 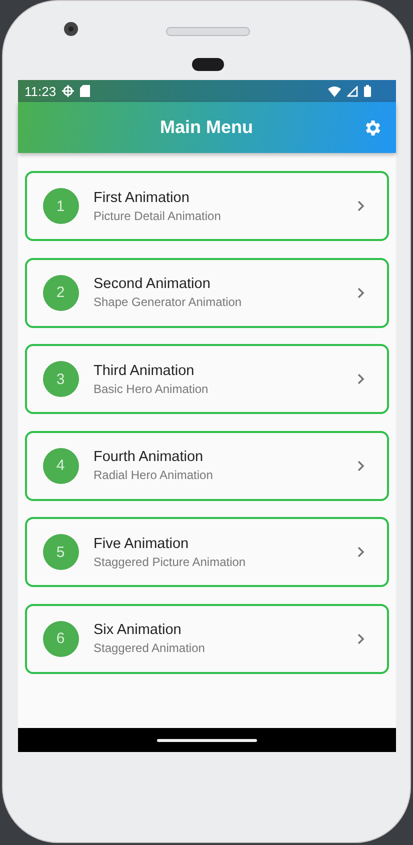 What do you see at coordinates (142, 544) in the screenshot?
I see `card-title: Five Animation` at bounding box center [142, 544].